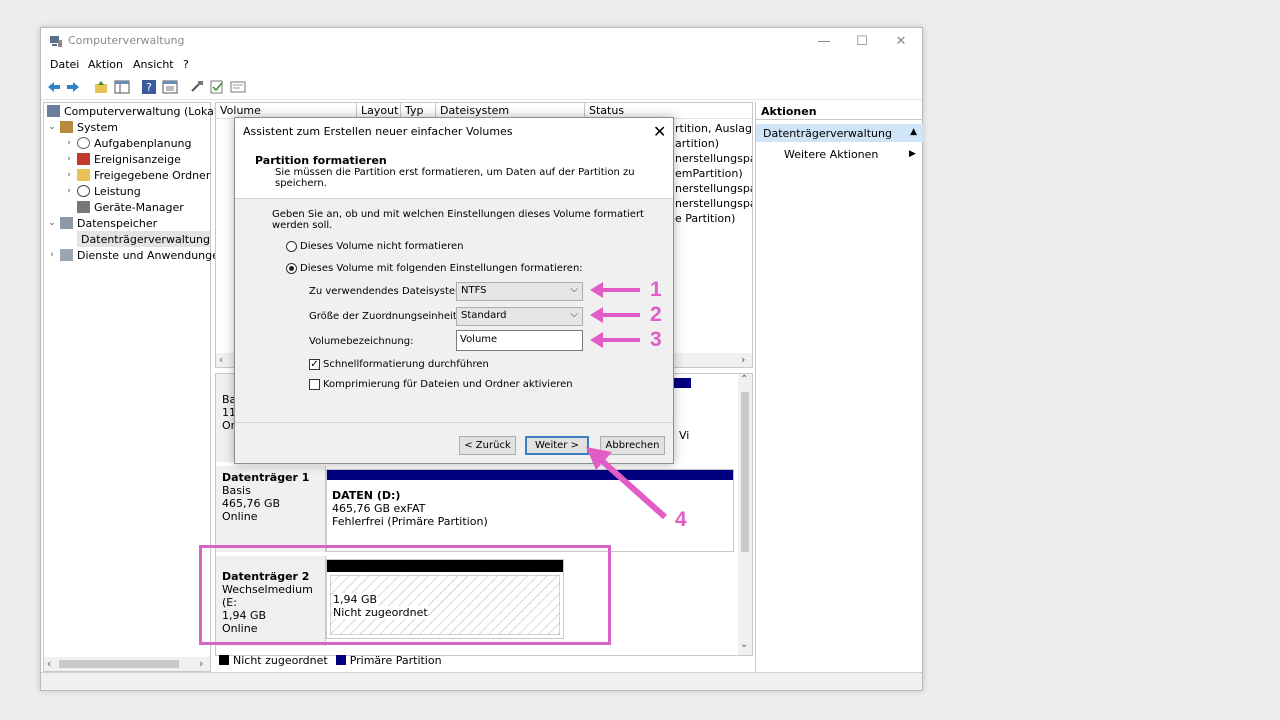  I want to click on annotation-number-1: 1, so click(656, 289).